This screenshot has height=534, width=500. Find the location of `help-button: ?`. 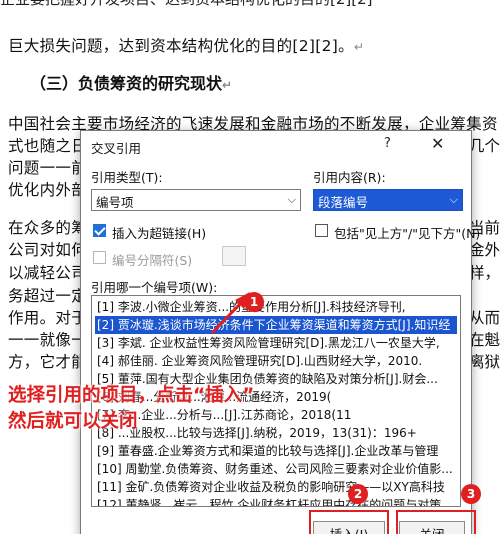

help-button: ? is located at coordinates (387, 143).